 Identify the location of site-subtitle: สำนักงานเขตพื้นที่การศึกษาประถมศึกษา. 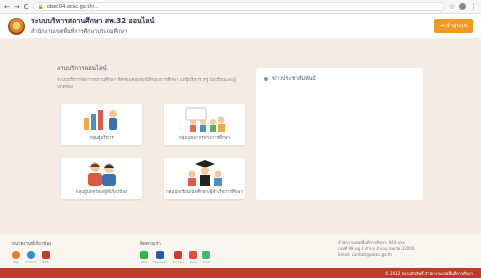
(79, 32).